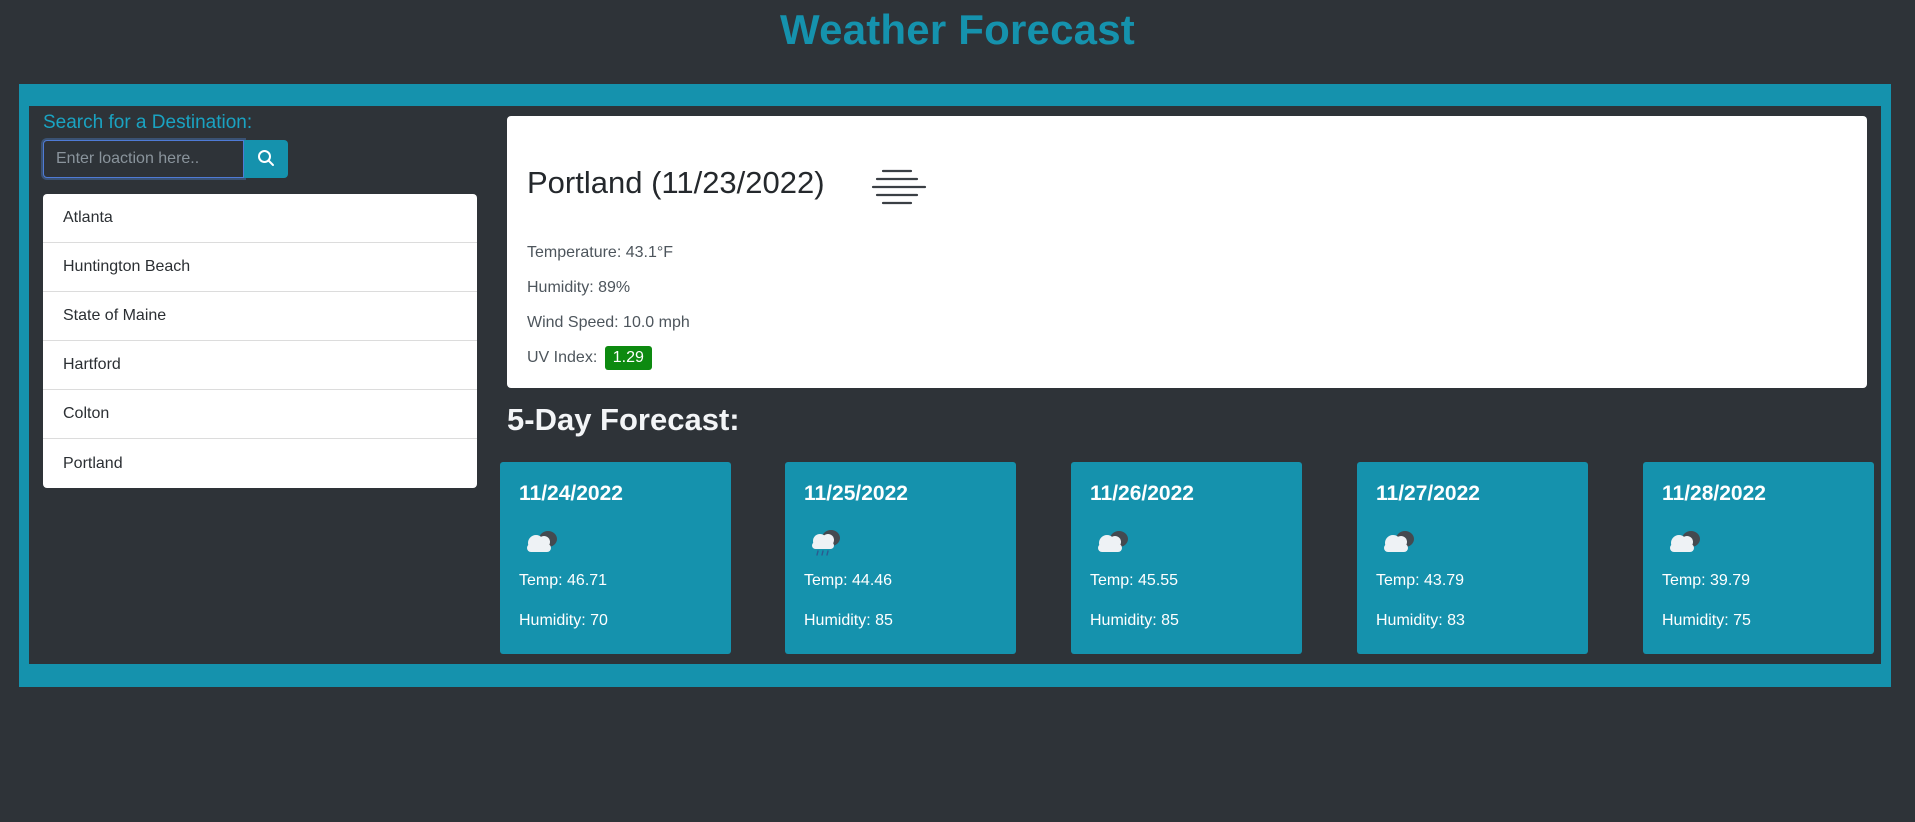 The image size is (1915, 822). What do you see at coordinates (900, 558) in the screenshot?
I see `forecast-card: 11/25/2022 Temp: 44.46 Humidity: 85` at bounding box center [900, 558].